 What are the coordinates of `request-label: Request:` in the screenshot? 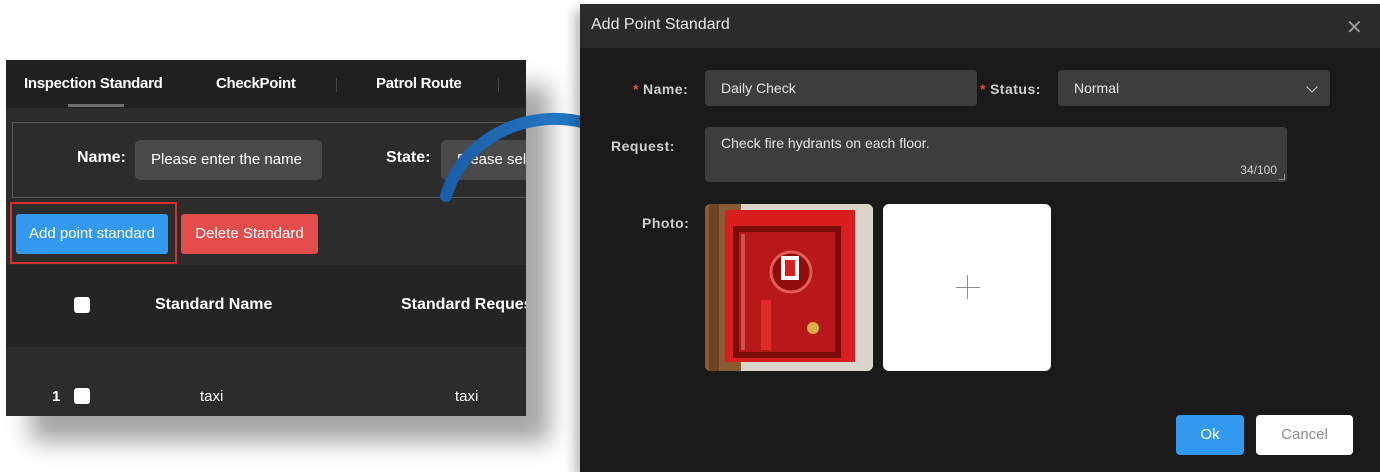 It's located at (643, 146).